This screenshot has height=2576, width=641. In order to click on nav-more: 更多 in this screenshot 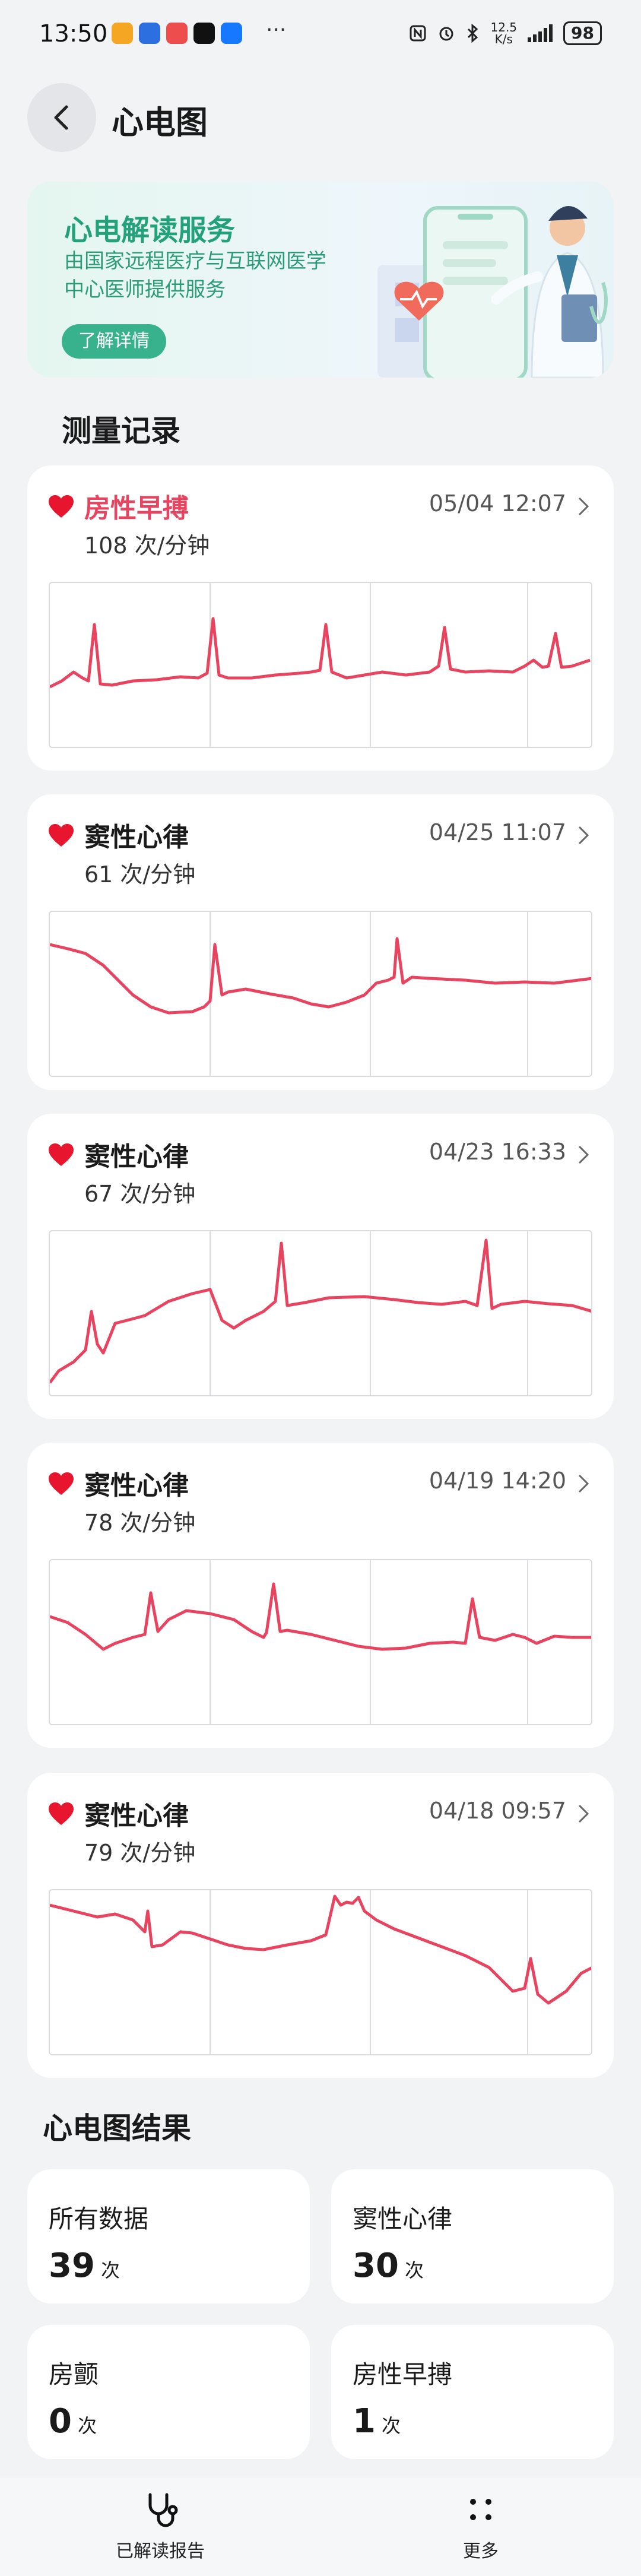, I will do `click(481, 2526)`.